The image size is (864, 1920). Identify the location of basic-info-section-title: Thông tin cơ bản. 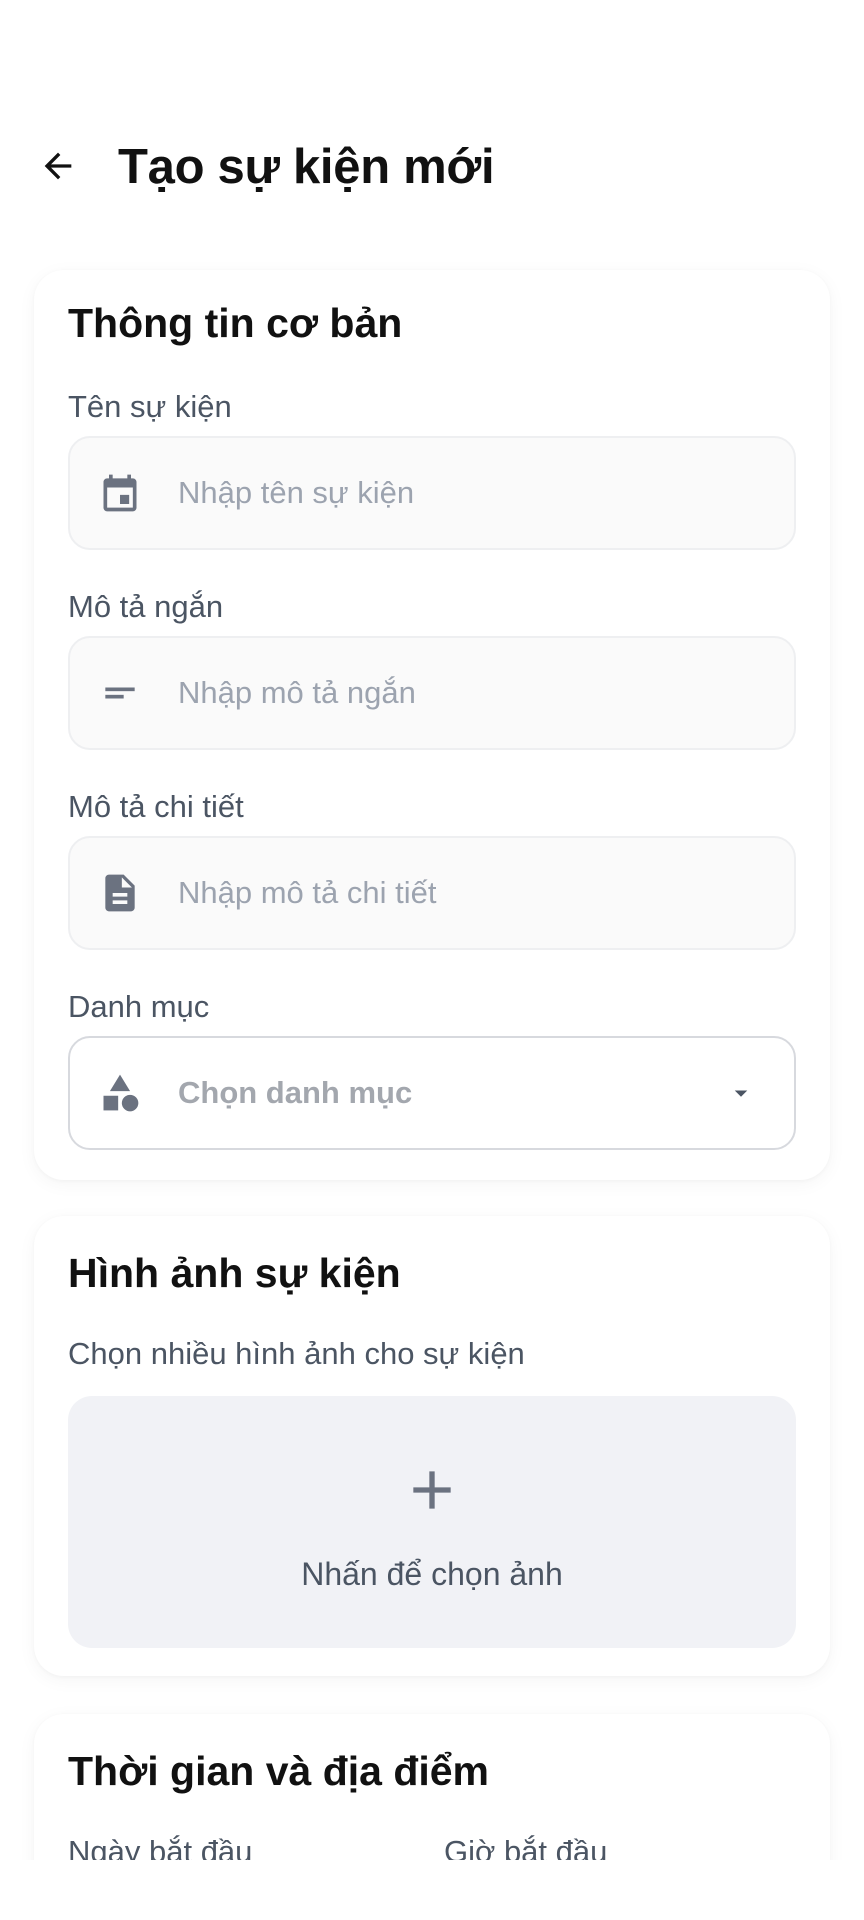
(235, 323).